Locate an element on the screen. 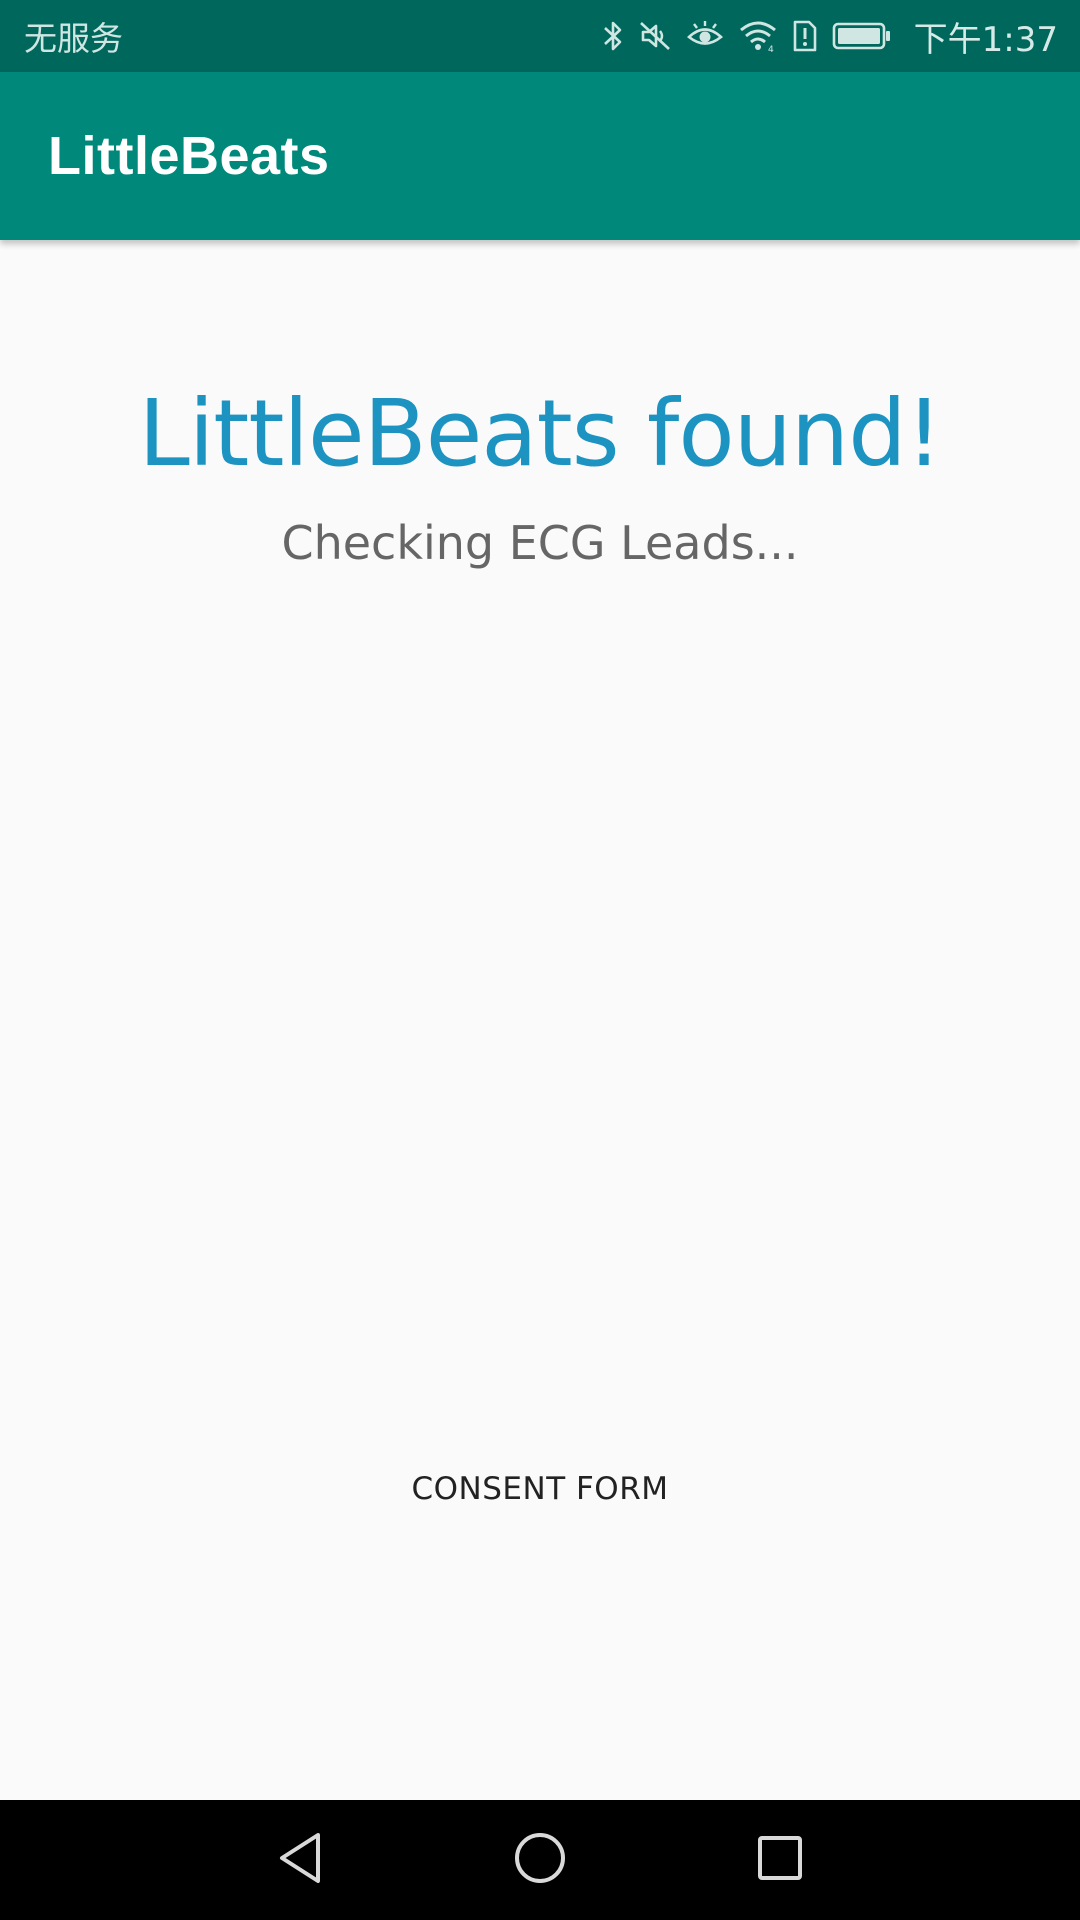 The image size is (1080, 1920). carrier-label: 无服务 is located at coordinates (73, 38).